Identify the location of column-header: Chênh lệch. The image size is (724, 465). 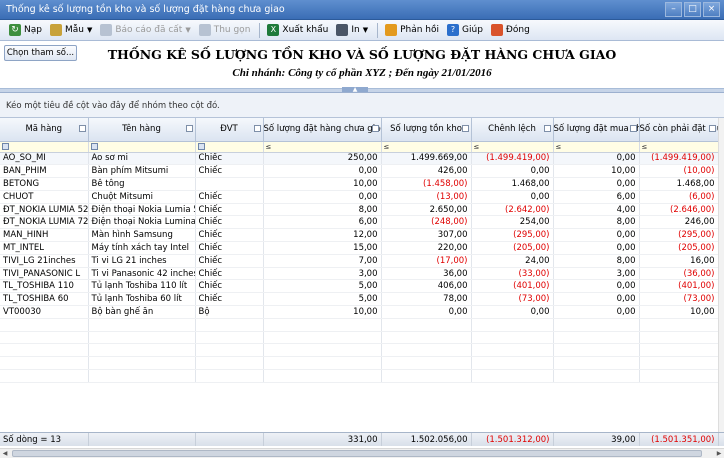
(512, 130).